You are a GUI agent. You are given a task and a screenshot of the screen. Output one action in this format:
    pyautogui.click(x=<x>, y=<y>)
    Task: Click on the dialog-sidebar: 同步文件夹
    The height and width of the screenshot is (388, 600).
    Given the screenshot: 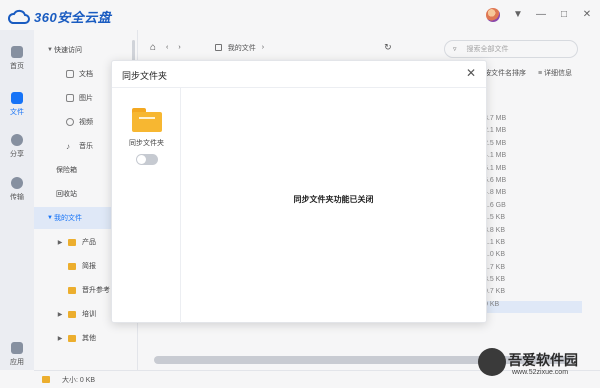 What is the action you would take?
    pyautogui.click(x=146, y=205)
    